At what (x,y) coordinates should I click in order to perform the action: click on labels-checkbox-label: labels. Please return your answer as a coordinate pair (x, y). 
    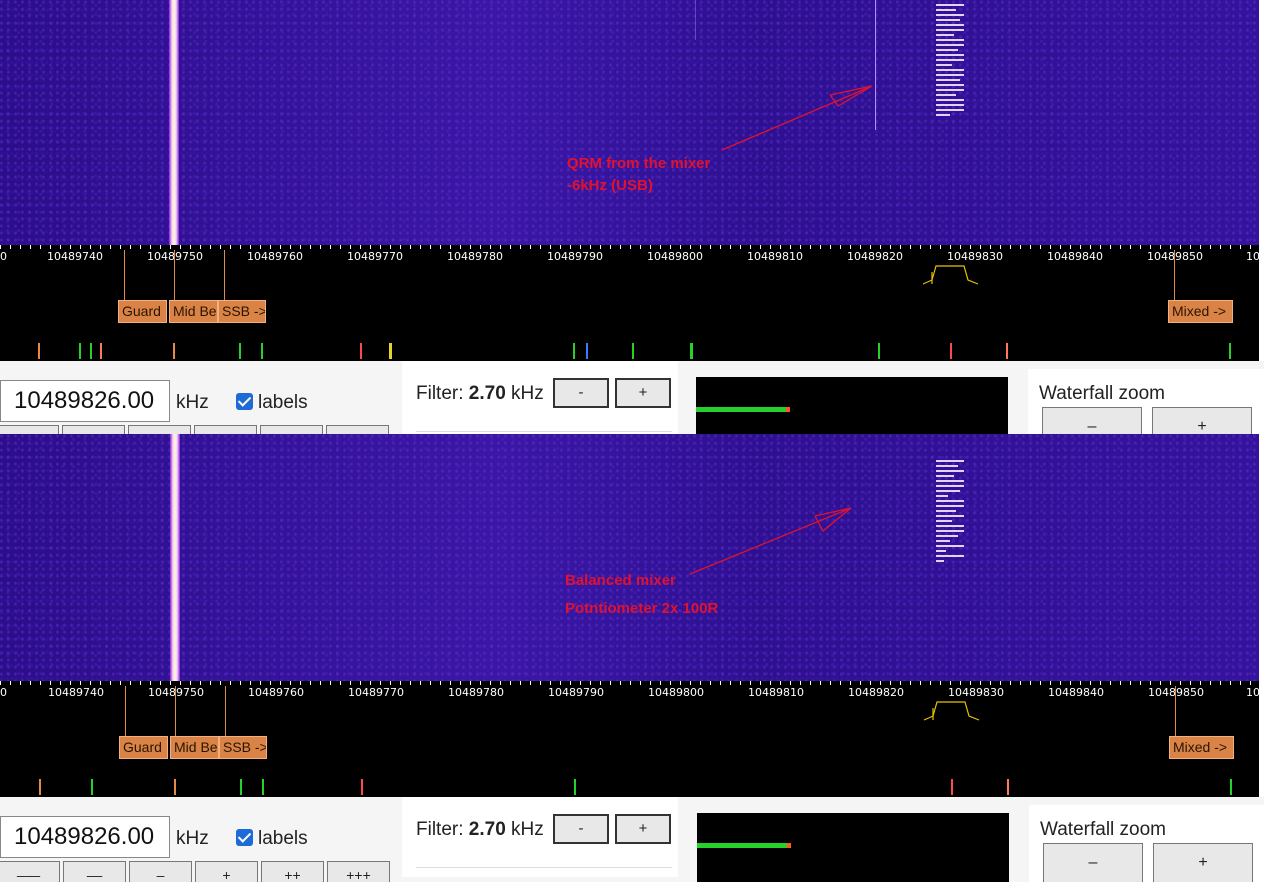
    Looking at the image, I should click on (283, 838).